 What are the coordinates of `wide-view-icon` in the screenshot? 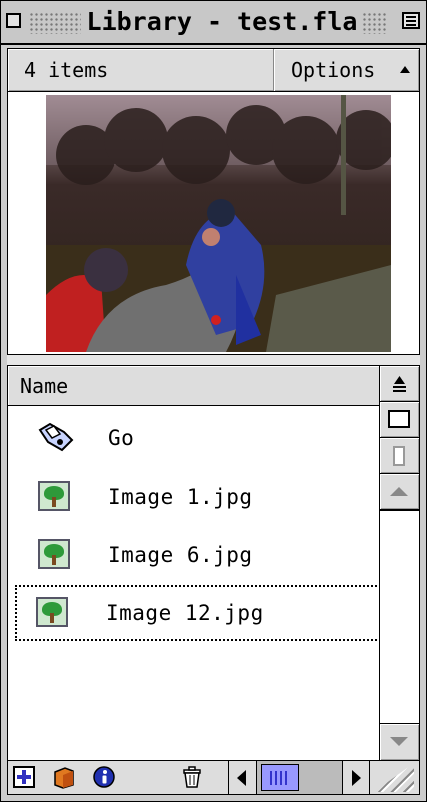 It's located at (399, 419).